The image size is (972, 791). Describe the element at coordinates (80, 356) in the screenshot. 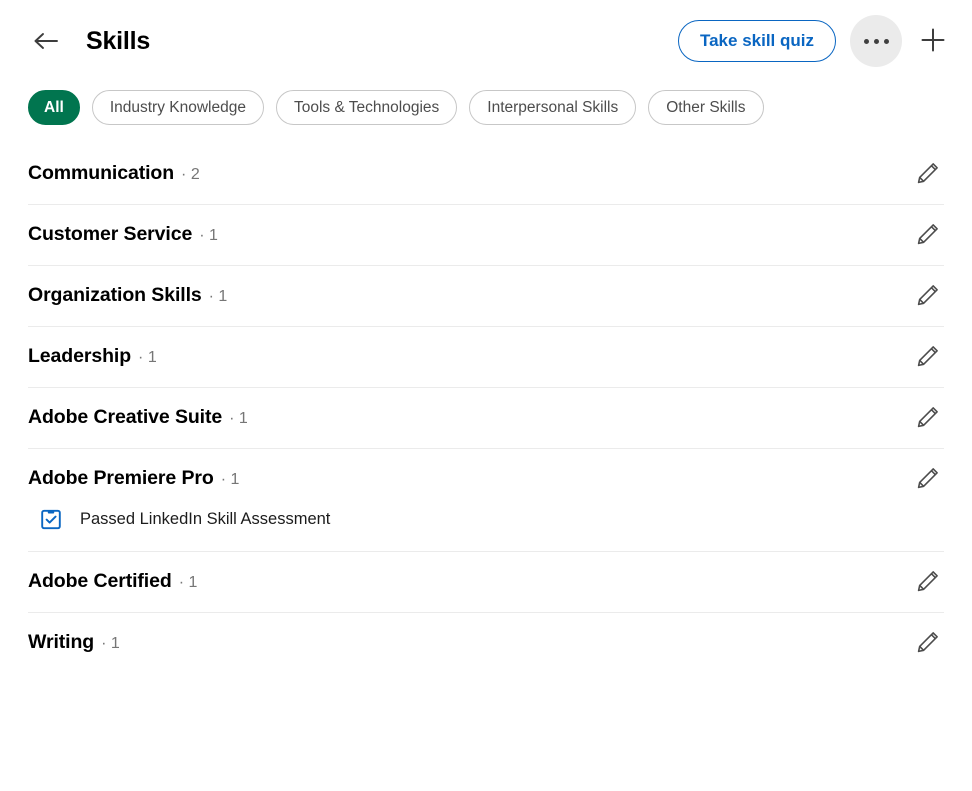

I see `skill-name: Leadership` at that location.